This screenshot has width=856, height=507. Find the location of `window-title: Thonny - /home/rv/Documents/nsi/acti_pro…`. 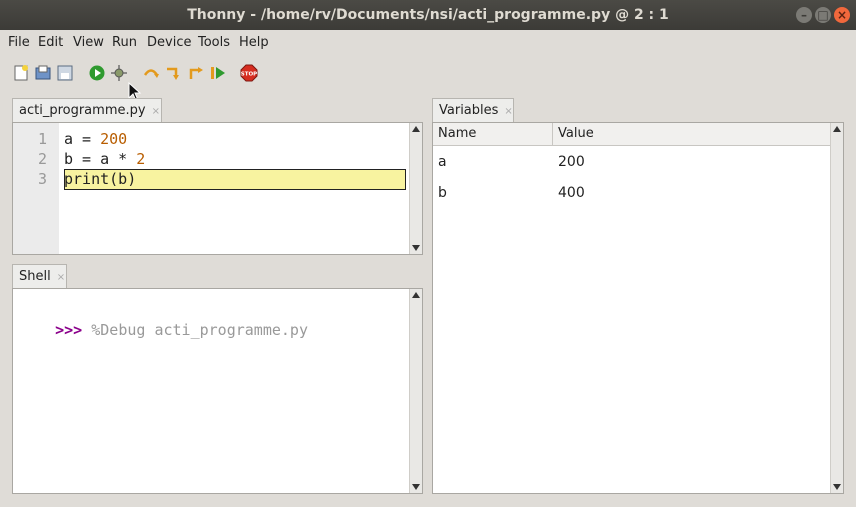

window-title: Thonny - /home/rv/Documents/nsi/acti_pro… is located at coordinates (428, 15).